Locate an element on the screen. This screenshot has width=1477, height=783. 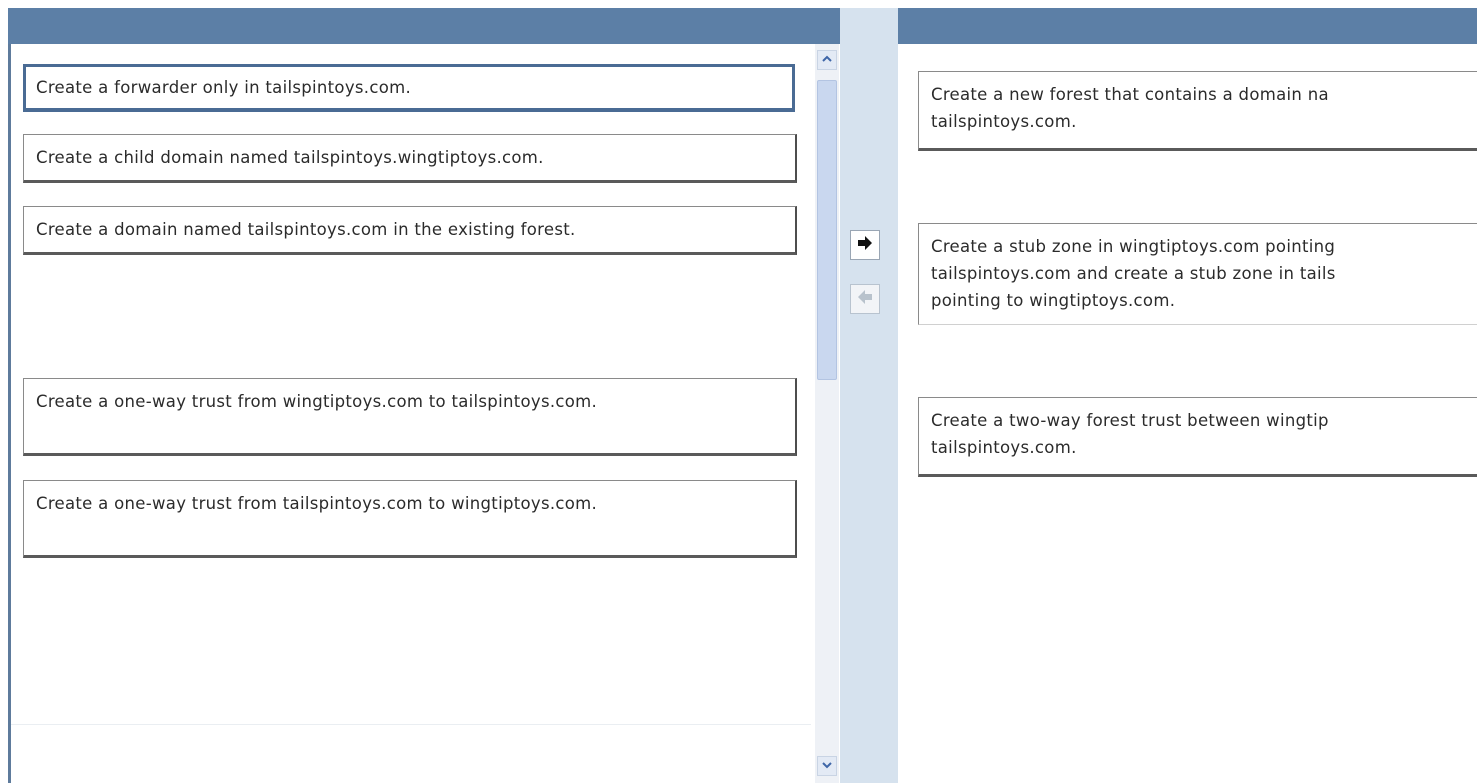
move-left-button is located at coordinates (865, 299).